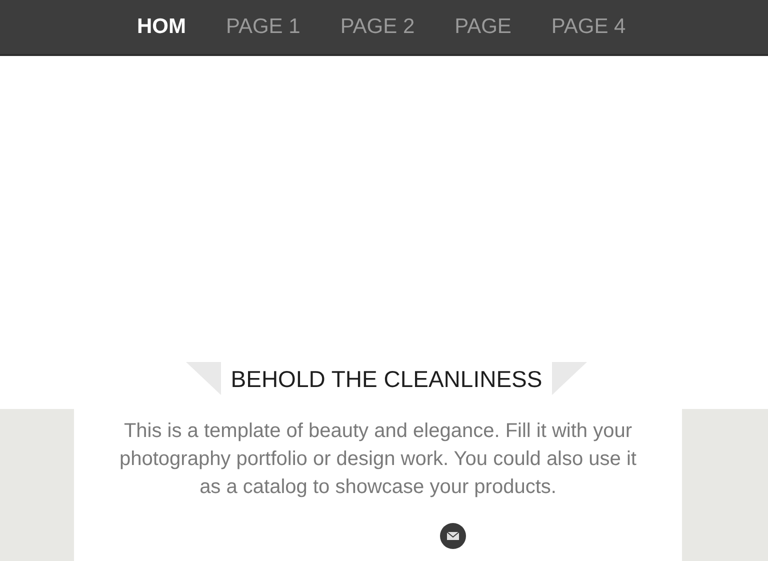 The image size is (768, 561). Describe the element at coordinates (377, 27) in the screenshot. I see `nav-link: PAGE 2` at that location.